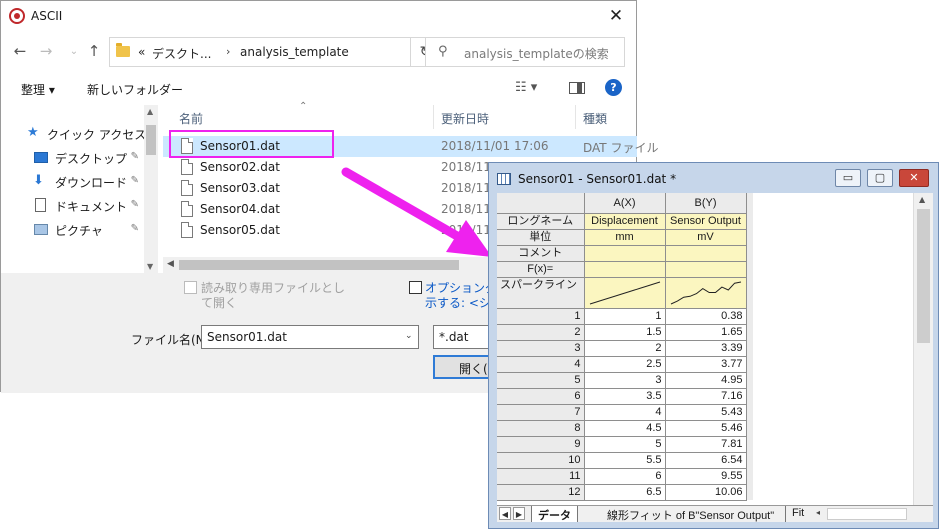  Describe the element at coordinates (191, 117) in the screenshot. I see `column-header-name: 名前` at that location.